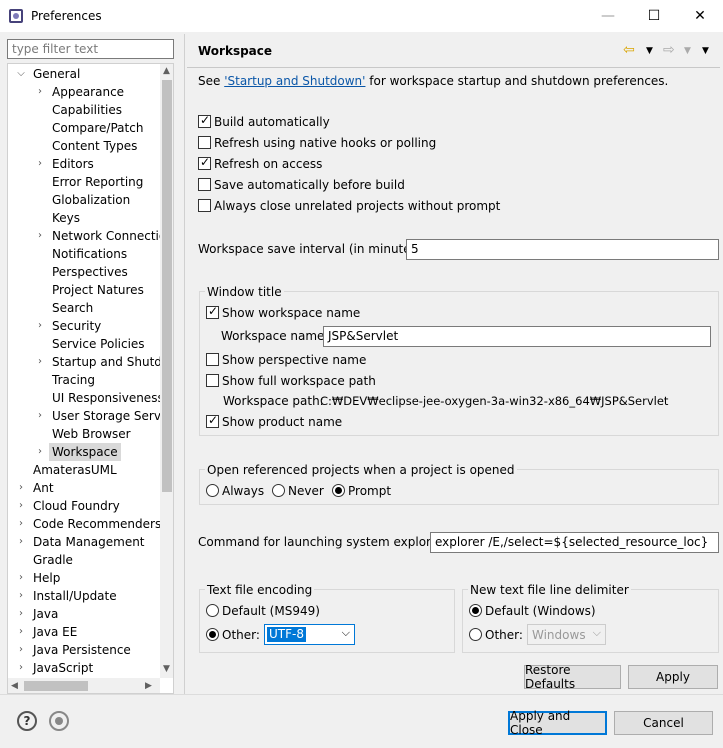  Describe the element at coordinates (89, 254) in the screenshot. I see `tree-item: Notifications` at that location.